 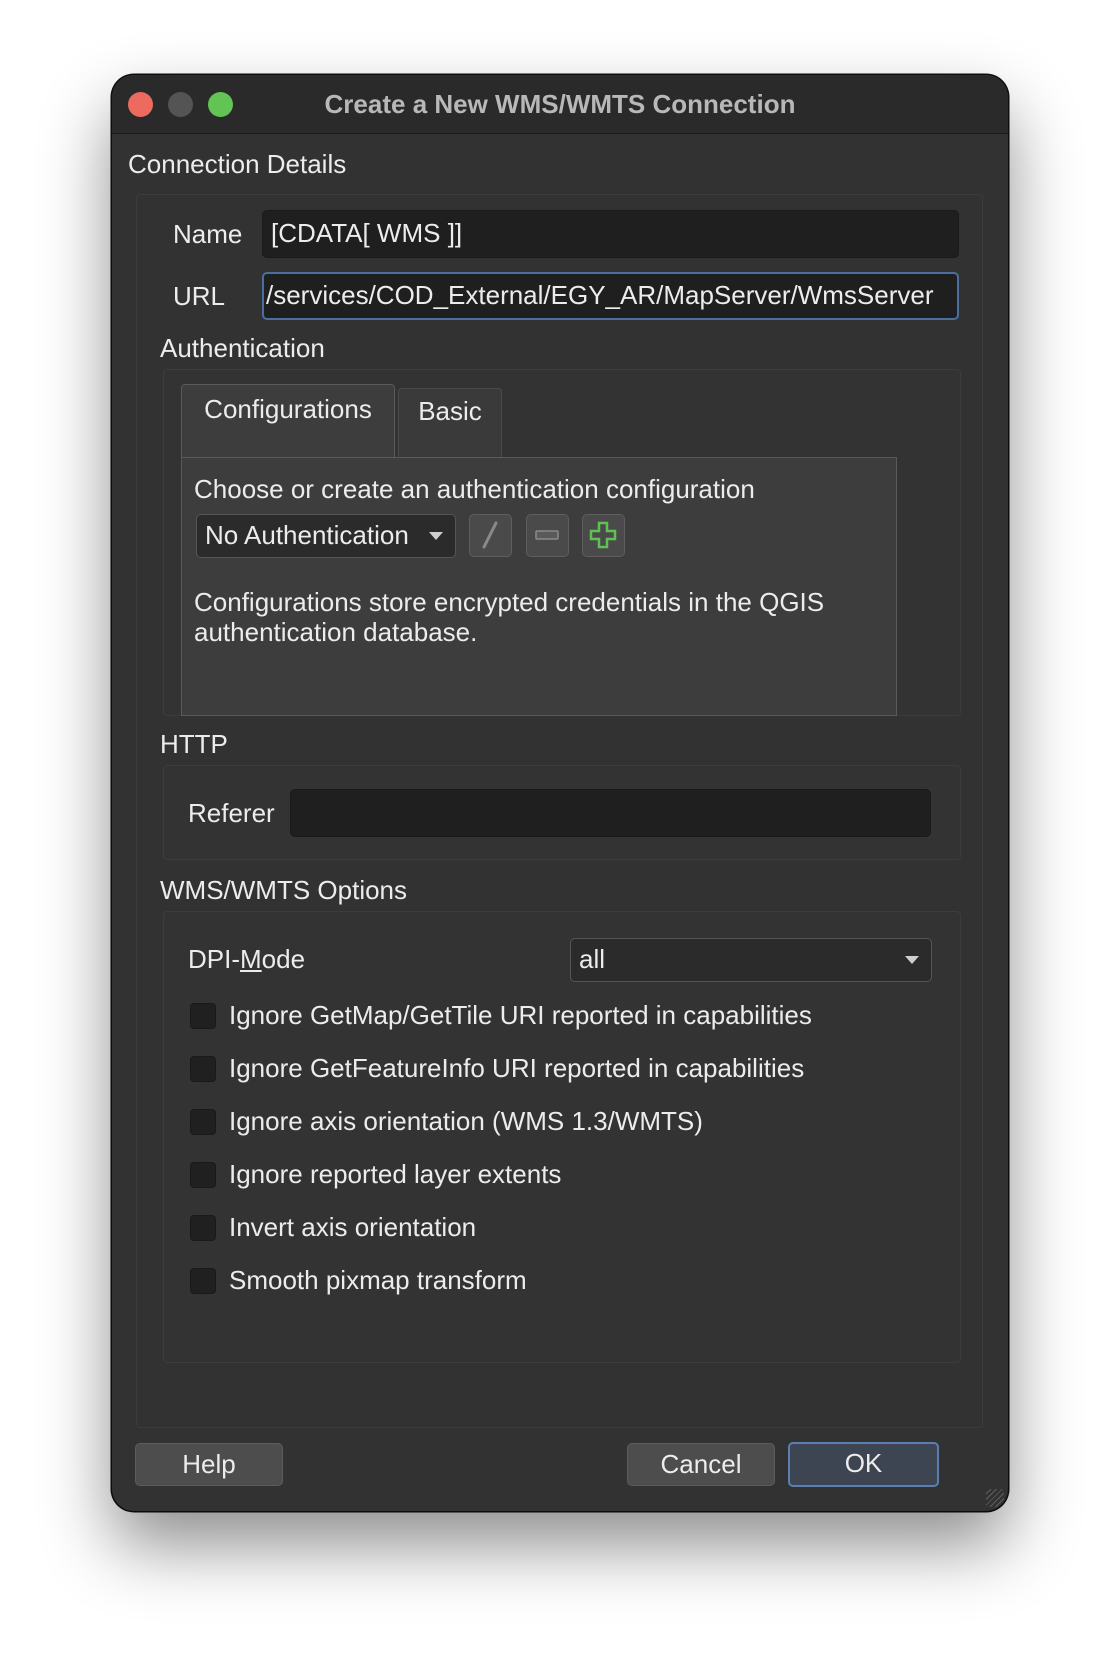 I want to click on edit-config-button, so click(x=490, y=535).